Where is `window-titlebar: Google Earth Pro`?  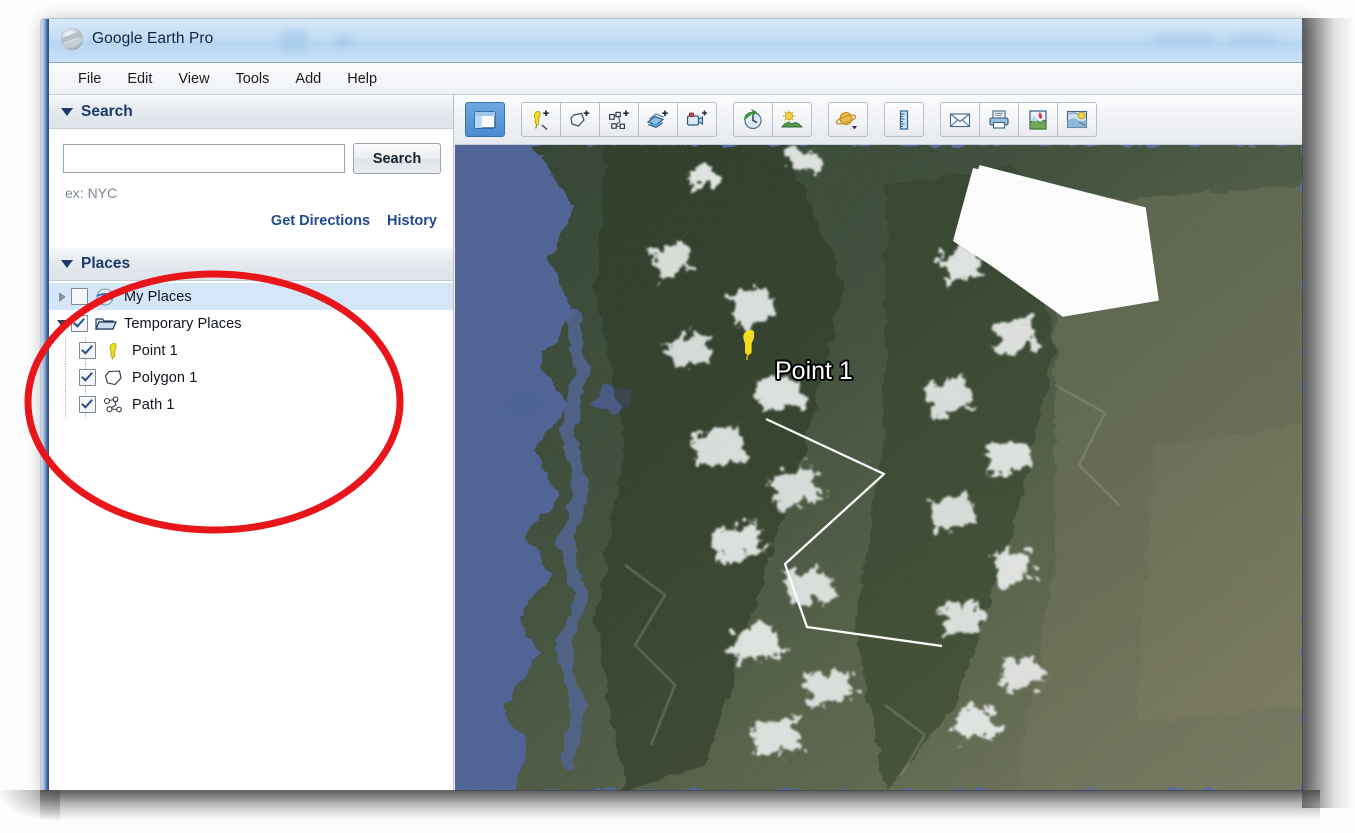
window-titlebar: Google Earth Pro is located at coordinates (676, 41).